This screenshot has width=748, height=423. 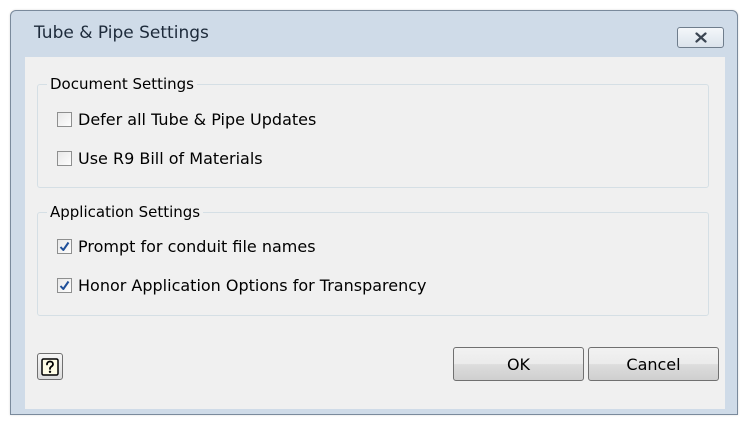 I want to click on r9-bom-option: Use R9 Bill of Materials, so click(x=160, y=158).